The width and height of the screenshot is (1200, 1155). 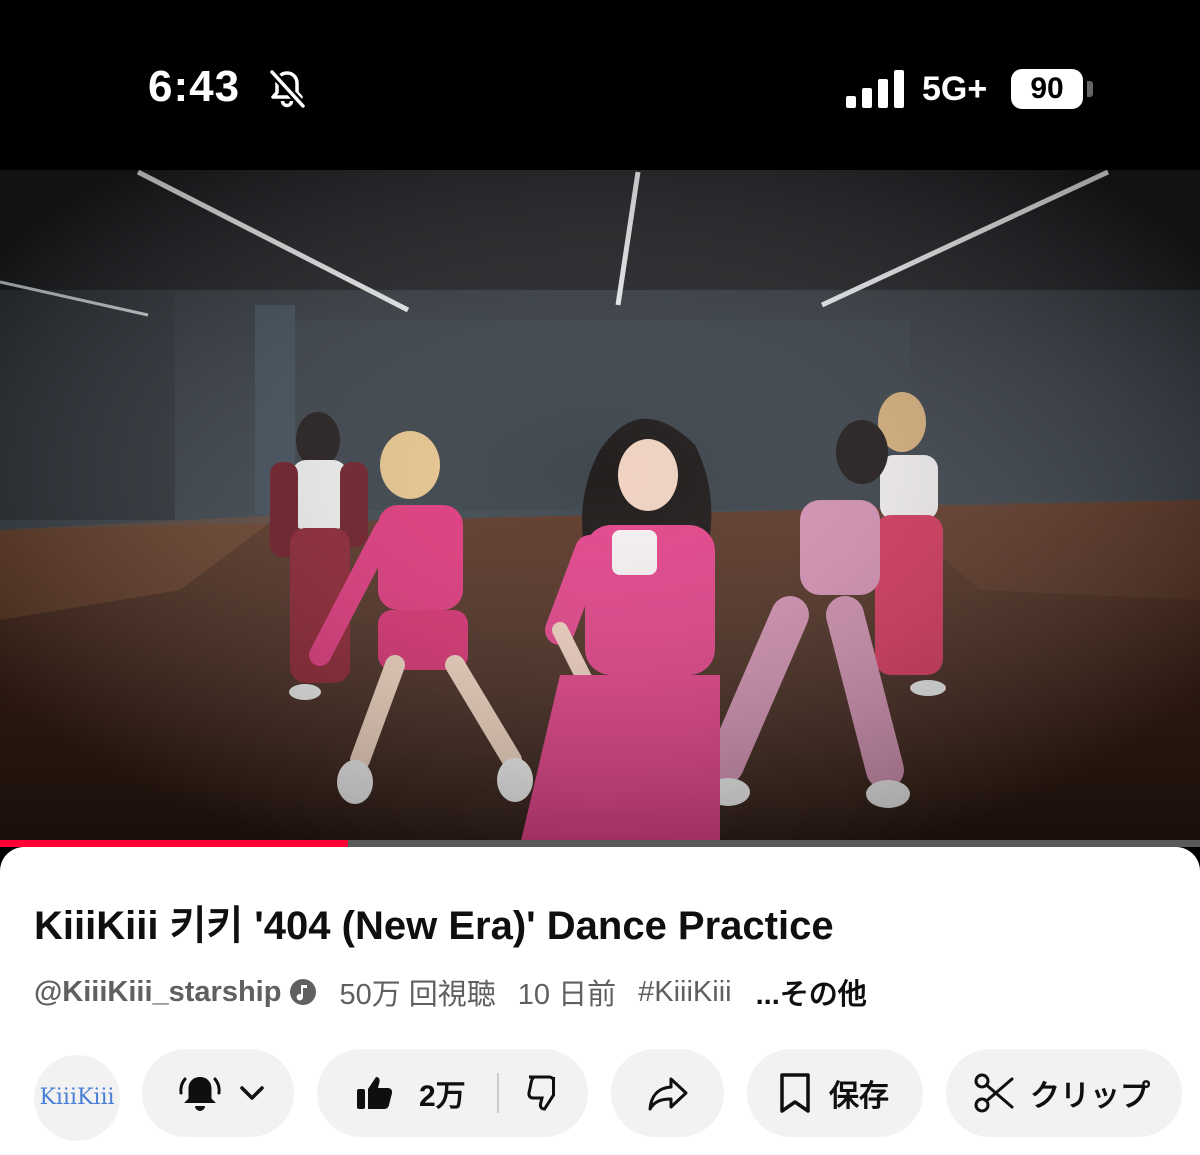 I want to click on share-button, so click(x=667, y=1093).